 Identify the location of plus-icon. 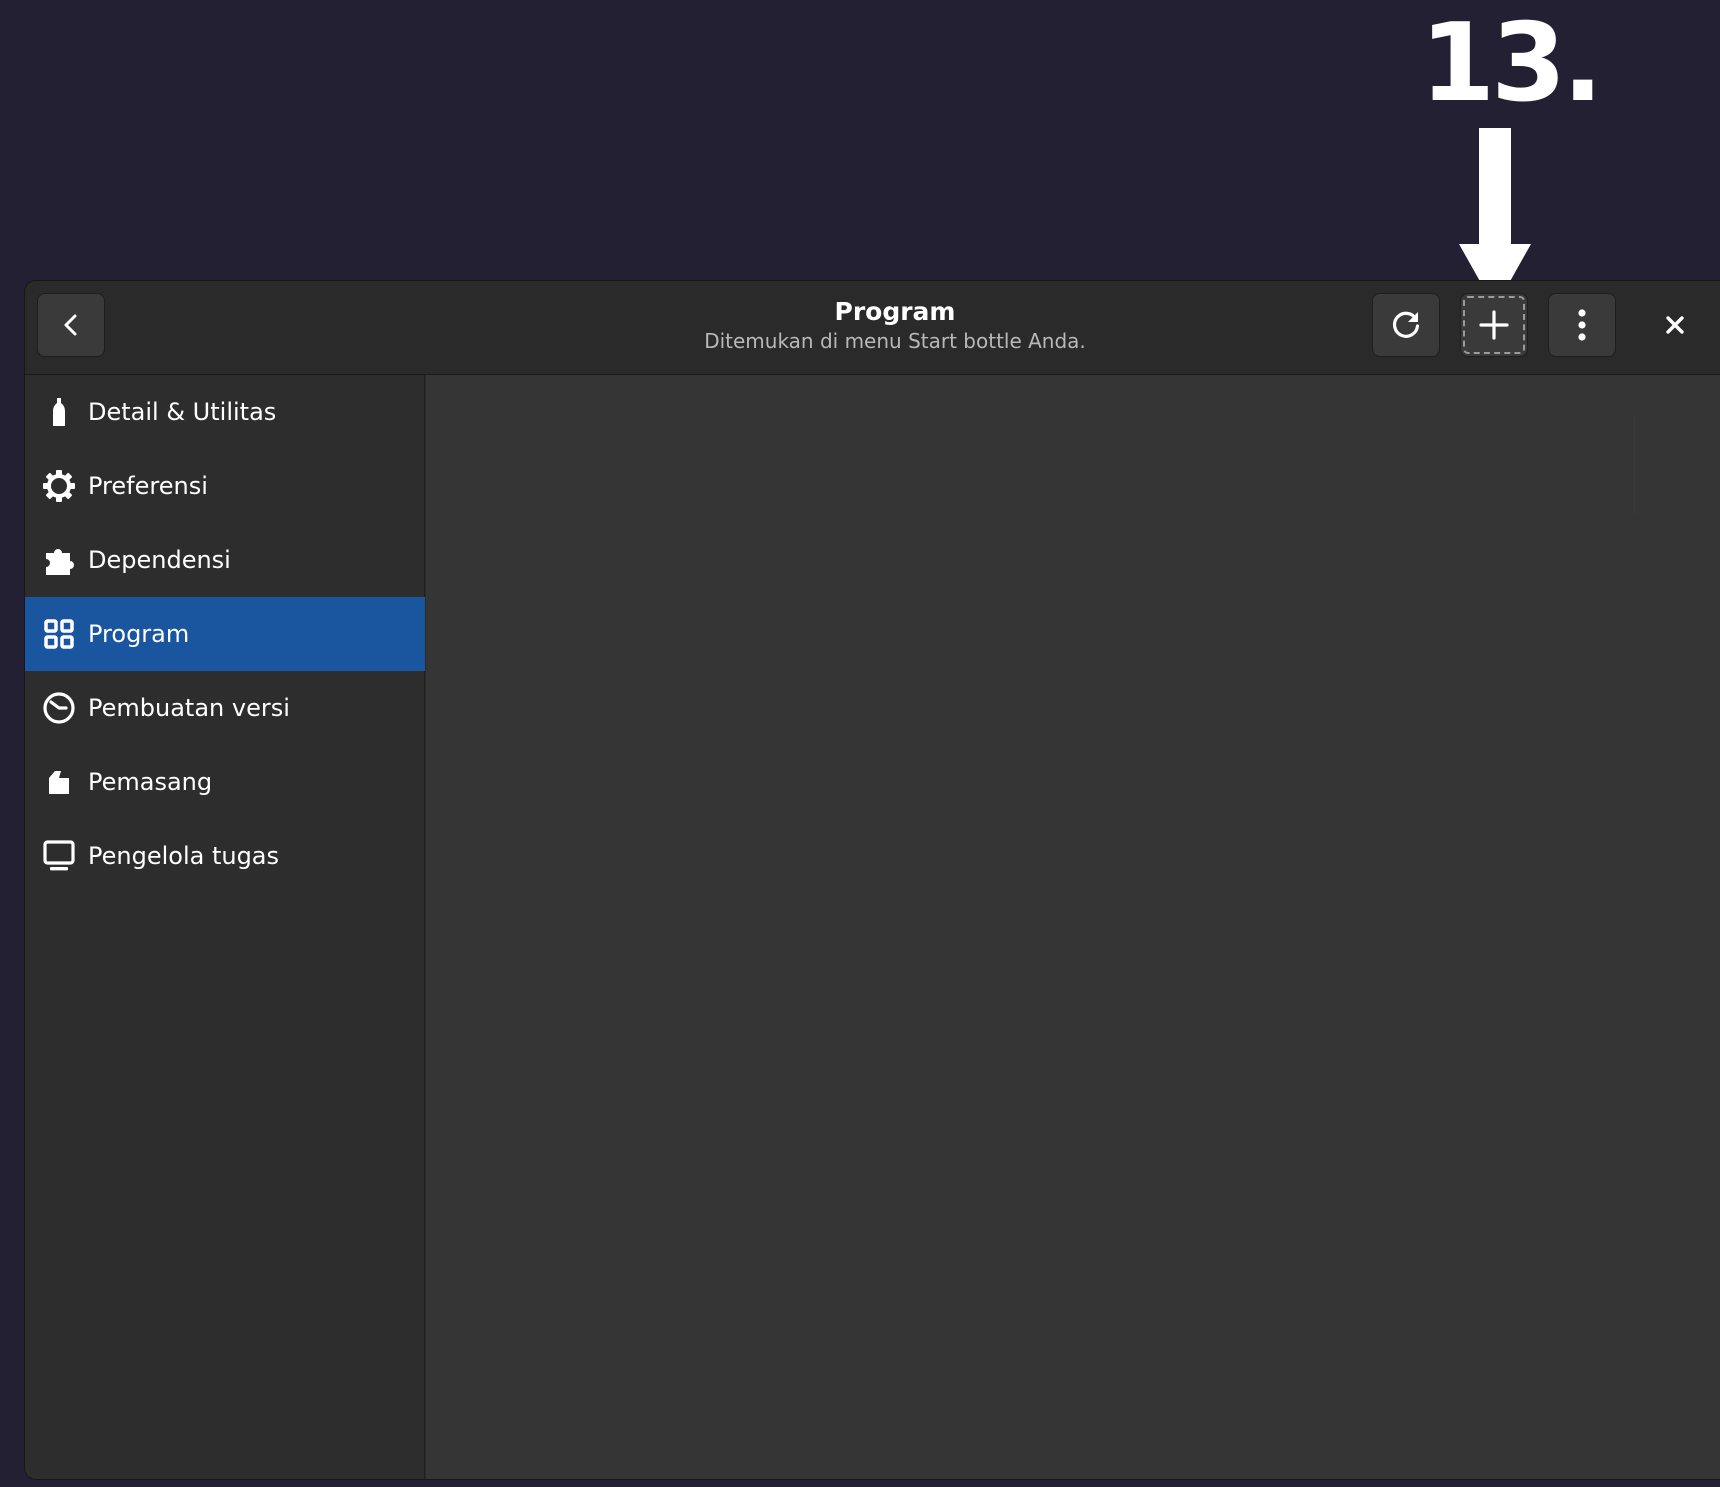
(1494, 325).